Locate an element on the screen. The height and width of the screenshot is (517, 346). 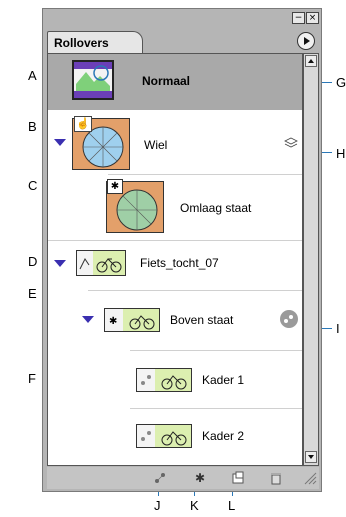
list-item-kader-1: Kader 1 is located at coordinates (175, 379).